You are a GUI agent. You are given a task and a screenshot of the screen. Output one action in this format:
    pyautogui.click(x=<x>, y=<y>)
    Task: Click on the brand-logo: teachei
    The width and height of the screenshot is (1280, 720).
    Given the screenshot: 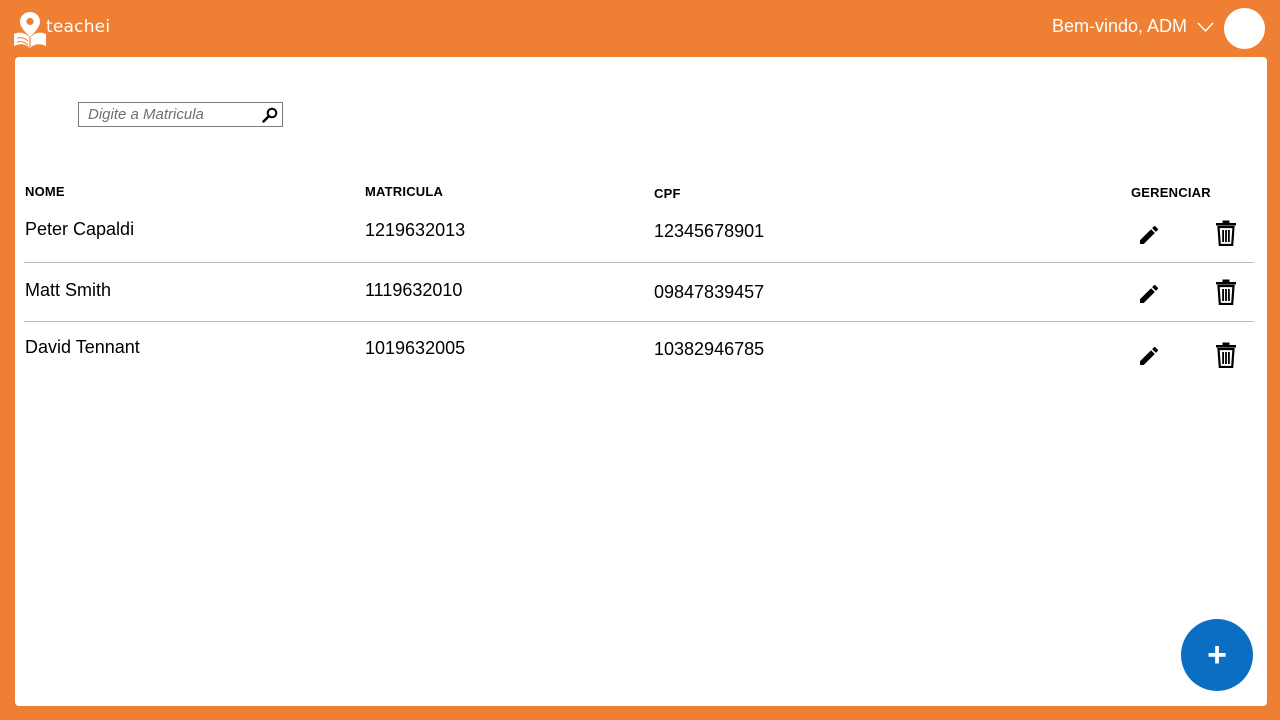 What is the action you would take?
    pyautogui.click(x=61, y=29)
    